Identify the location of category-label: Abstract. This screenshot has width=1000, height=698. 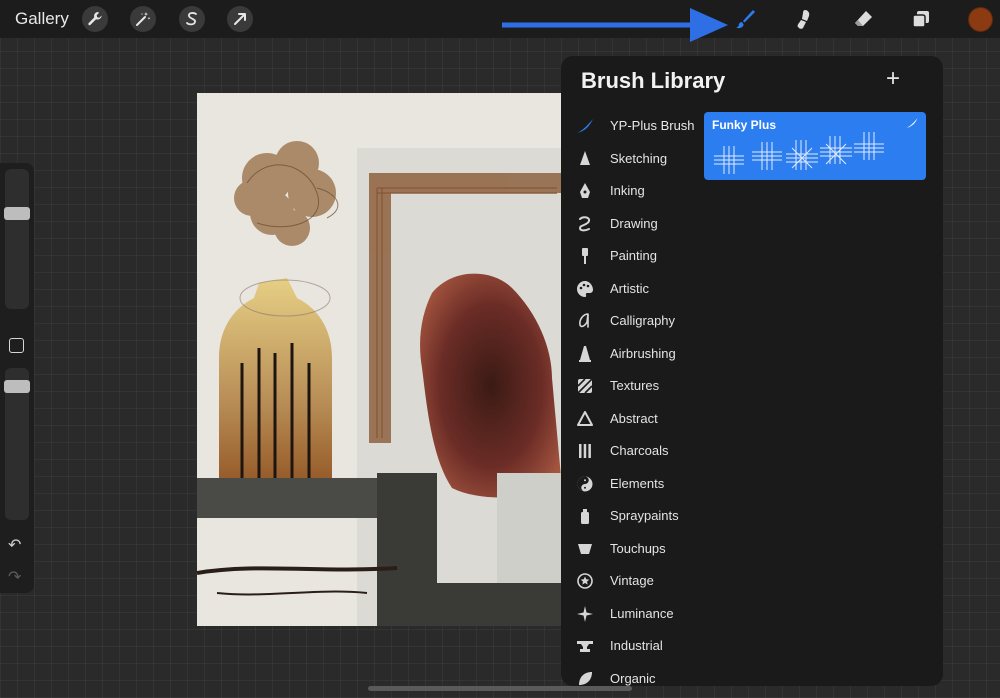
(634, 418).